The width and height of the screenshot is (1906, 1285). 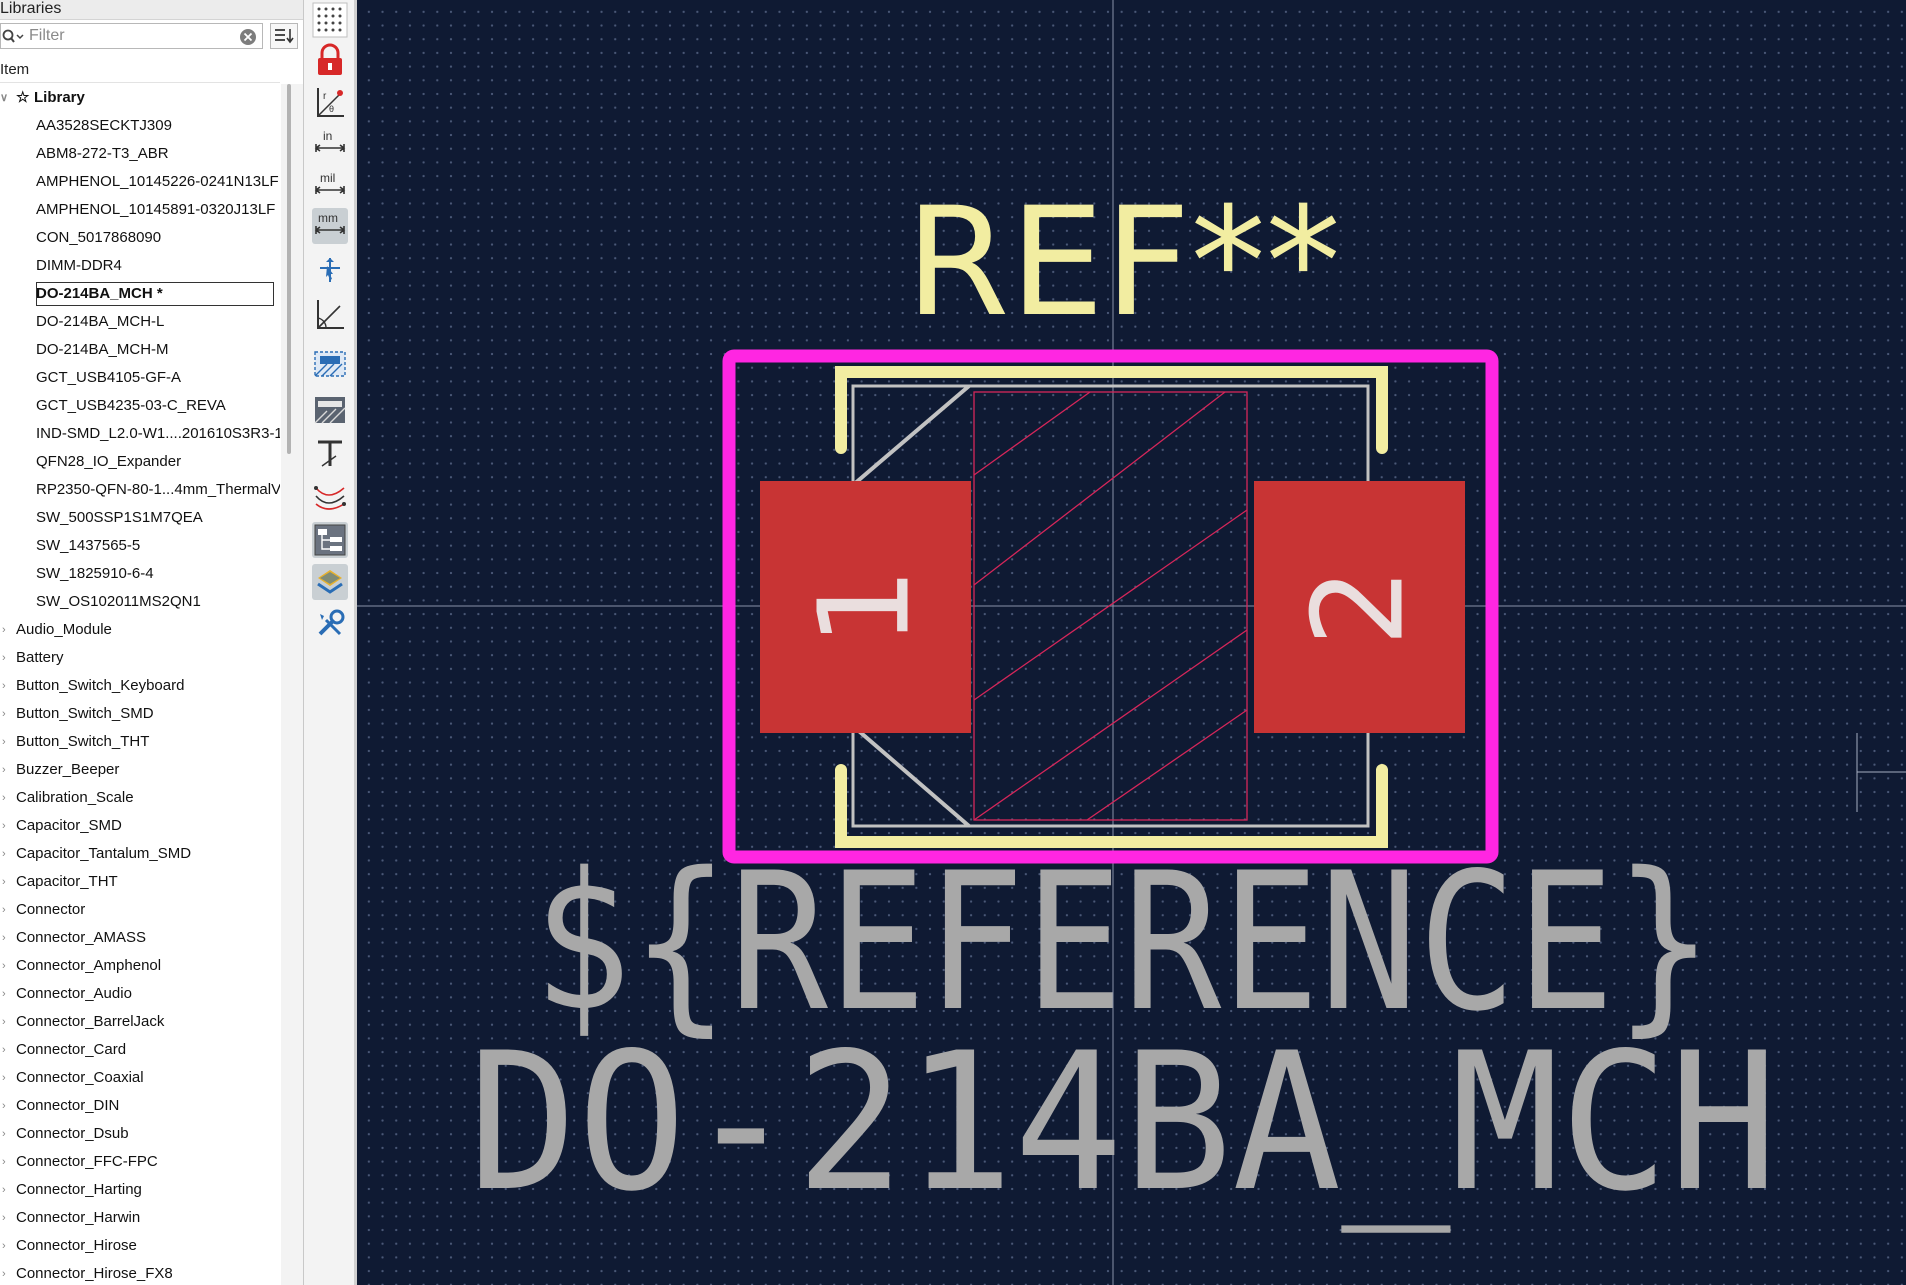 I want to click on layers-manager-button, so click(x=330, y=582).